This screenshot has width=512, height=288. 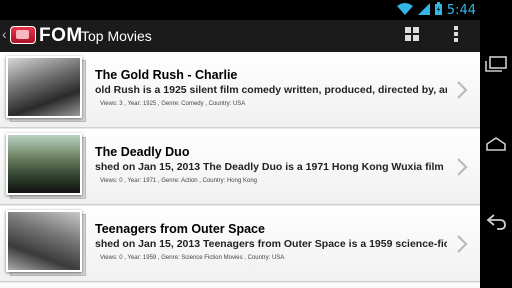 I want to click on home-button, so click(x=496, y=144).